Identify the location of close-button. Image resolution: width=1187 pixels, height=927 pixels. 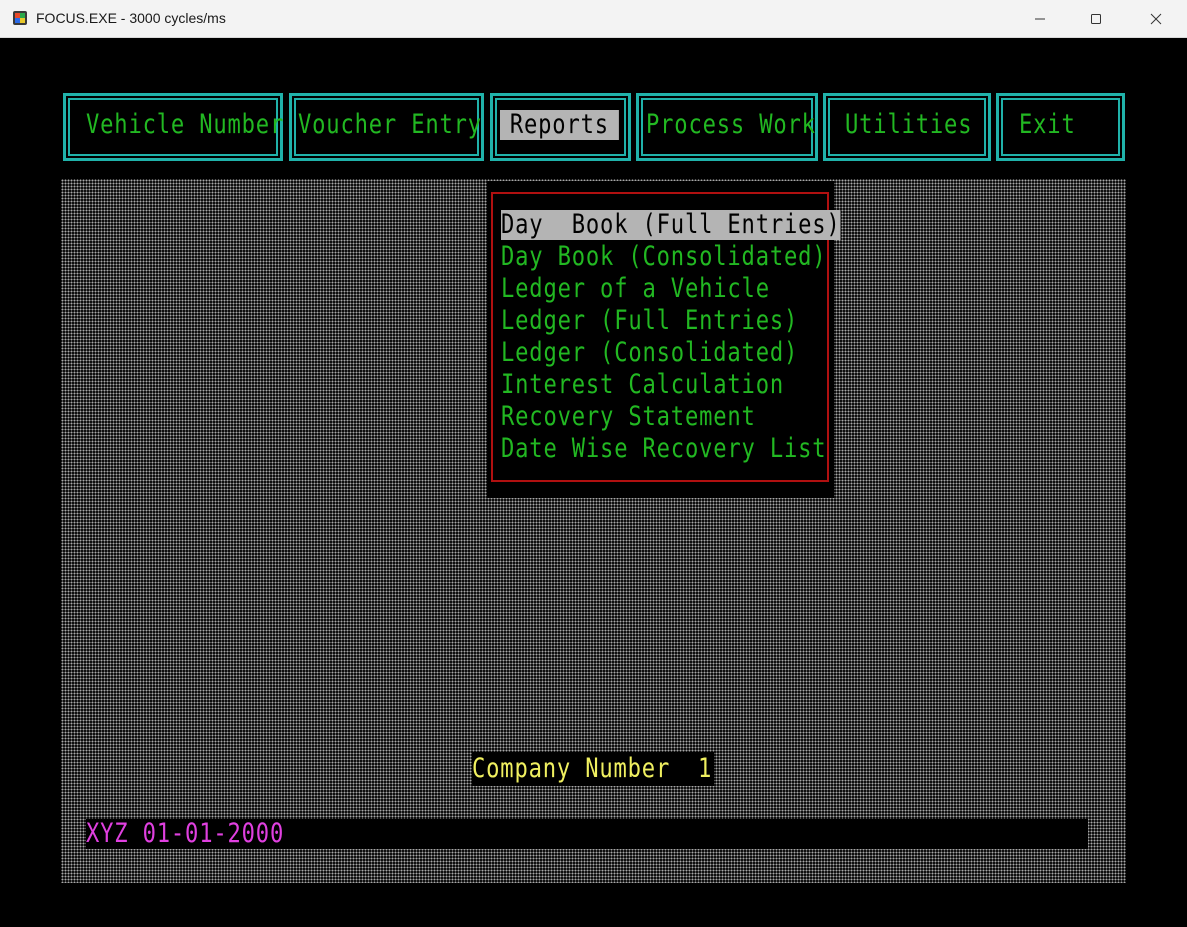
(1156, 18).